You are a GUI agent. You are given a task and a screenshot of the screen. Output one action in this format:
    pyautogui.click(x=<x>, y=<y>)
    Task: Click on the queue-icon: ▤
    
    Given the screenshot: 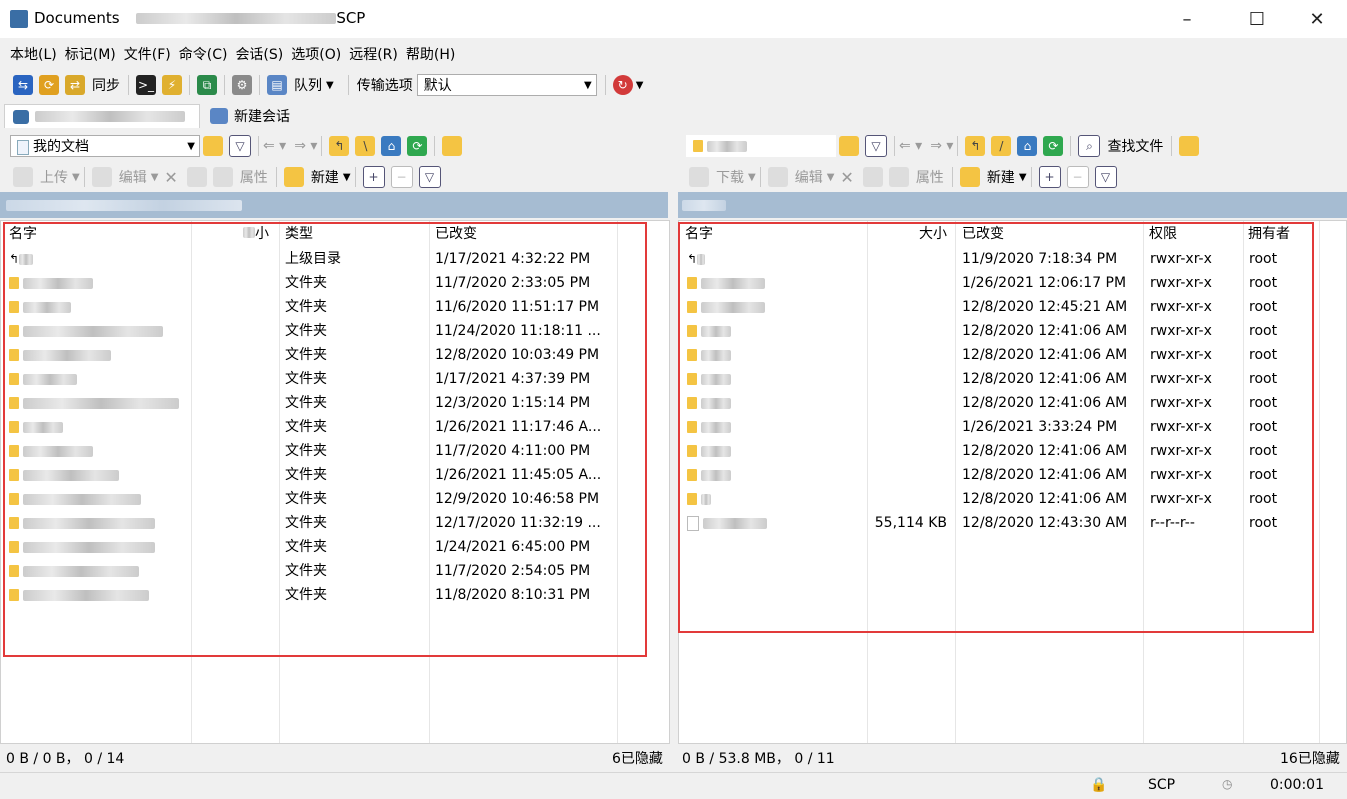 What is the action you would take?
    pyautogui.click(x=277, y=85)
    